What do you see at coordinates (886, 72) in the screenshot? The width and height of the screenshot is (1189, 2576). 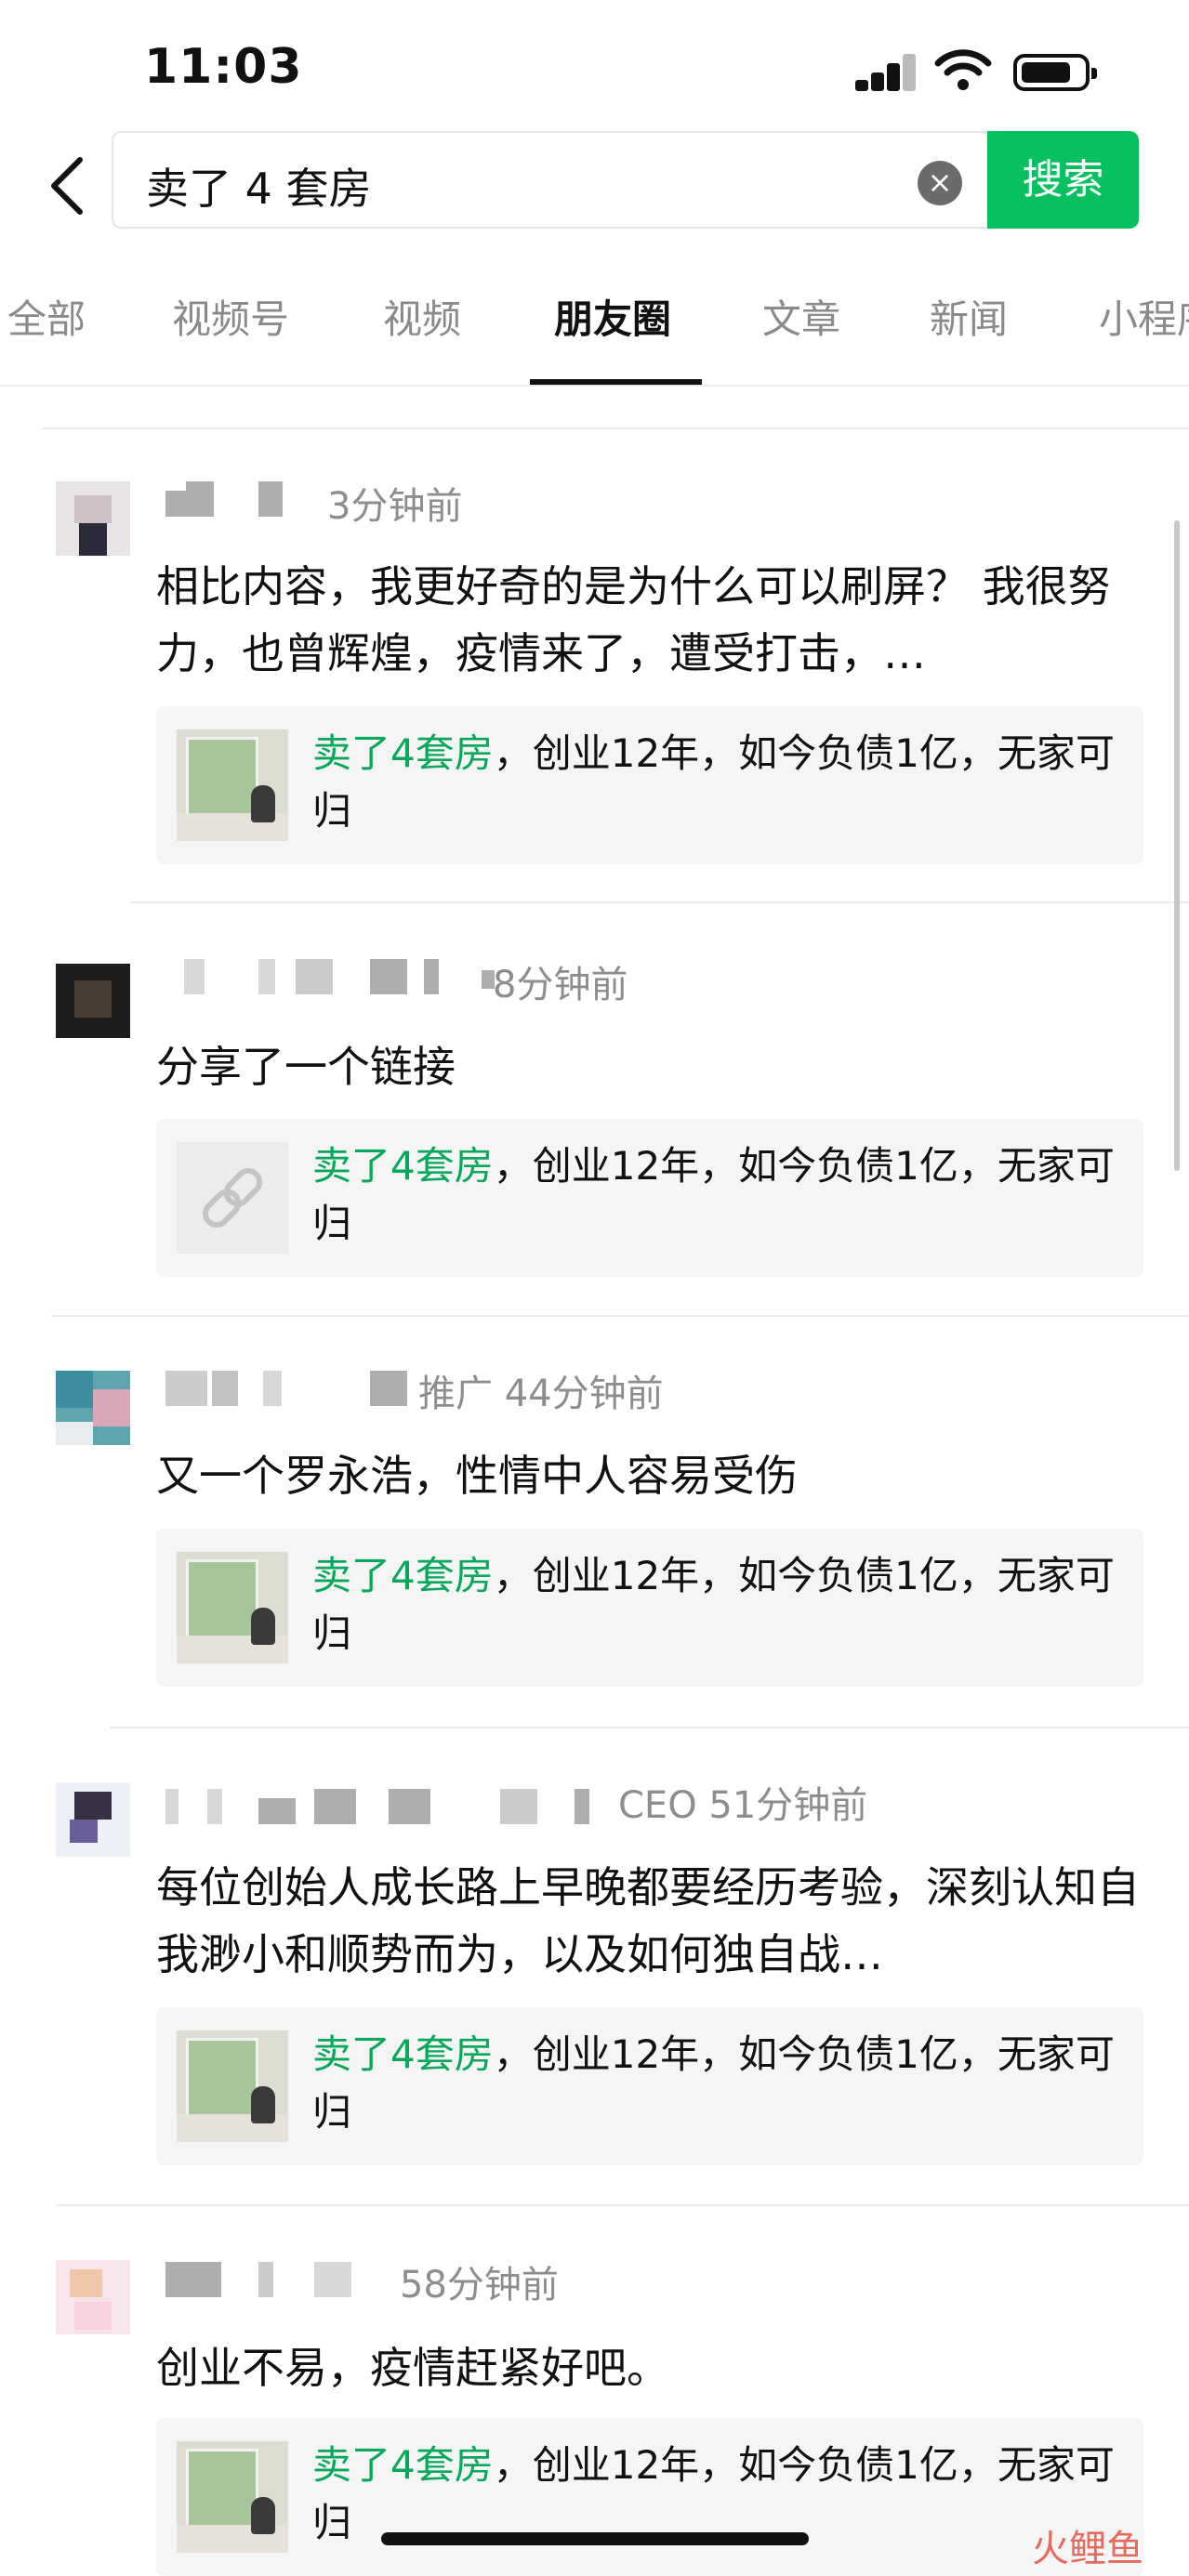 I see `signal-icon` at bounding box center [886, 72].